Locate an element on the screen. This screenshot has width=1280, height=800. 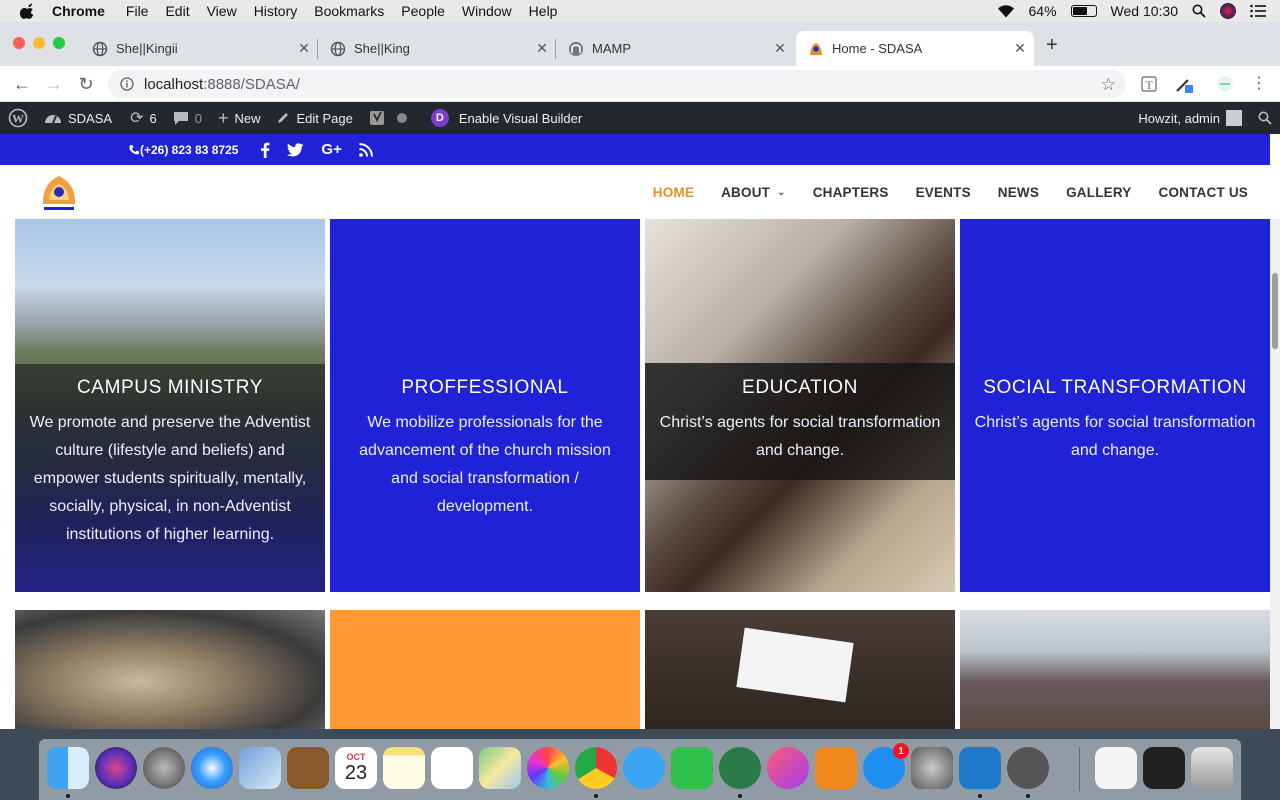
wp-comments: 0 is located at coordinates (187, 118).